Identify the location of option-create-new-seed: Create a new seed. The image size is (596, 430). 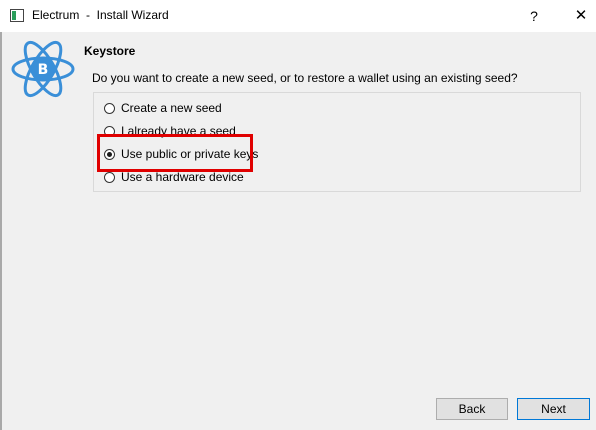
(163, 108).